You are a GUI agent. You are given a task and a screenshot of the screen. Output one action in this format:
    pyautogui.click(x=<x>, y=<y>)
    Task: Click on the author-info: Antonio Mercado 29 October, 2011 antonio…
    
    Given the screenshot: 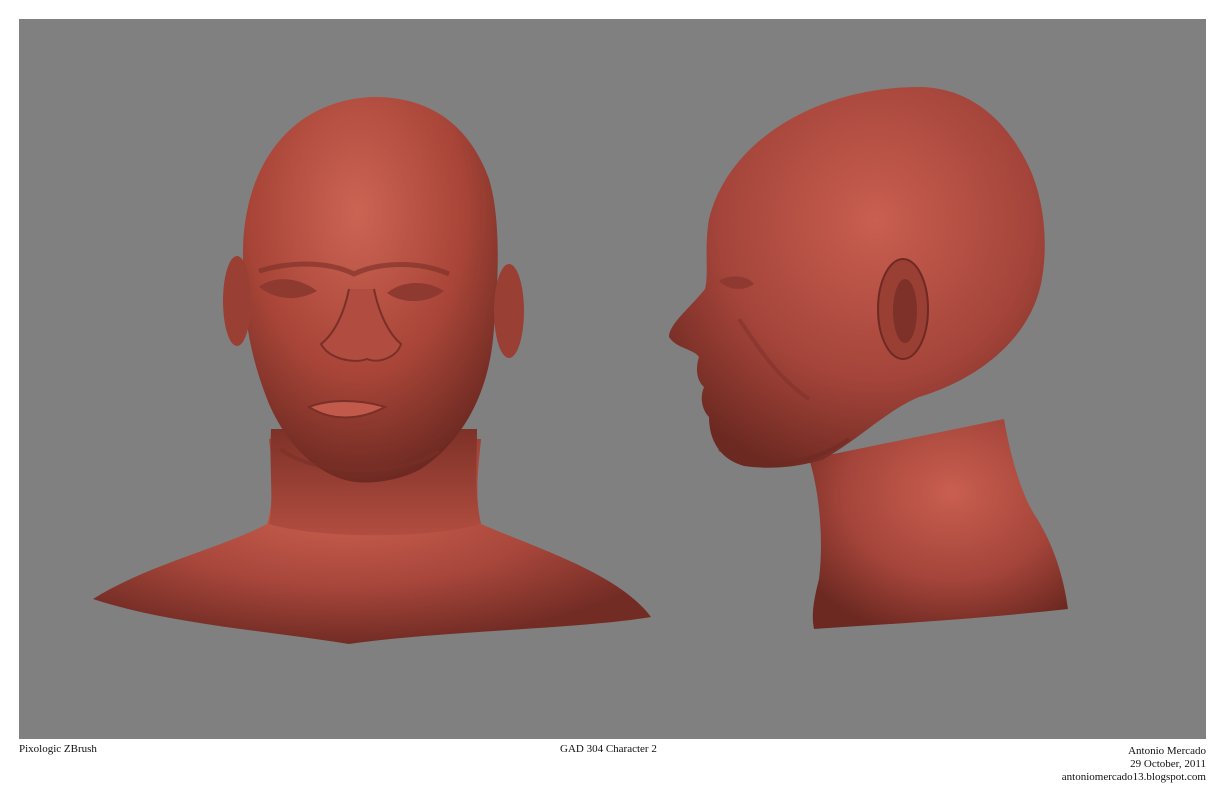 What is the action you would take?
    pyautogui.click(x=1134, y=764)
    